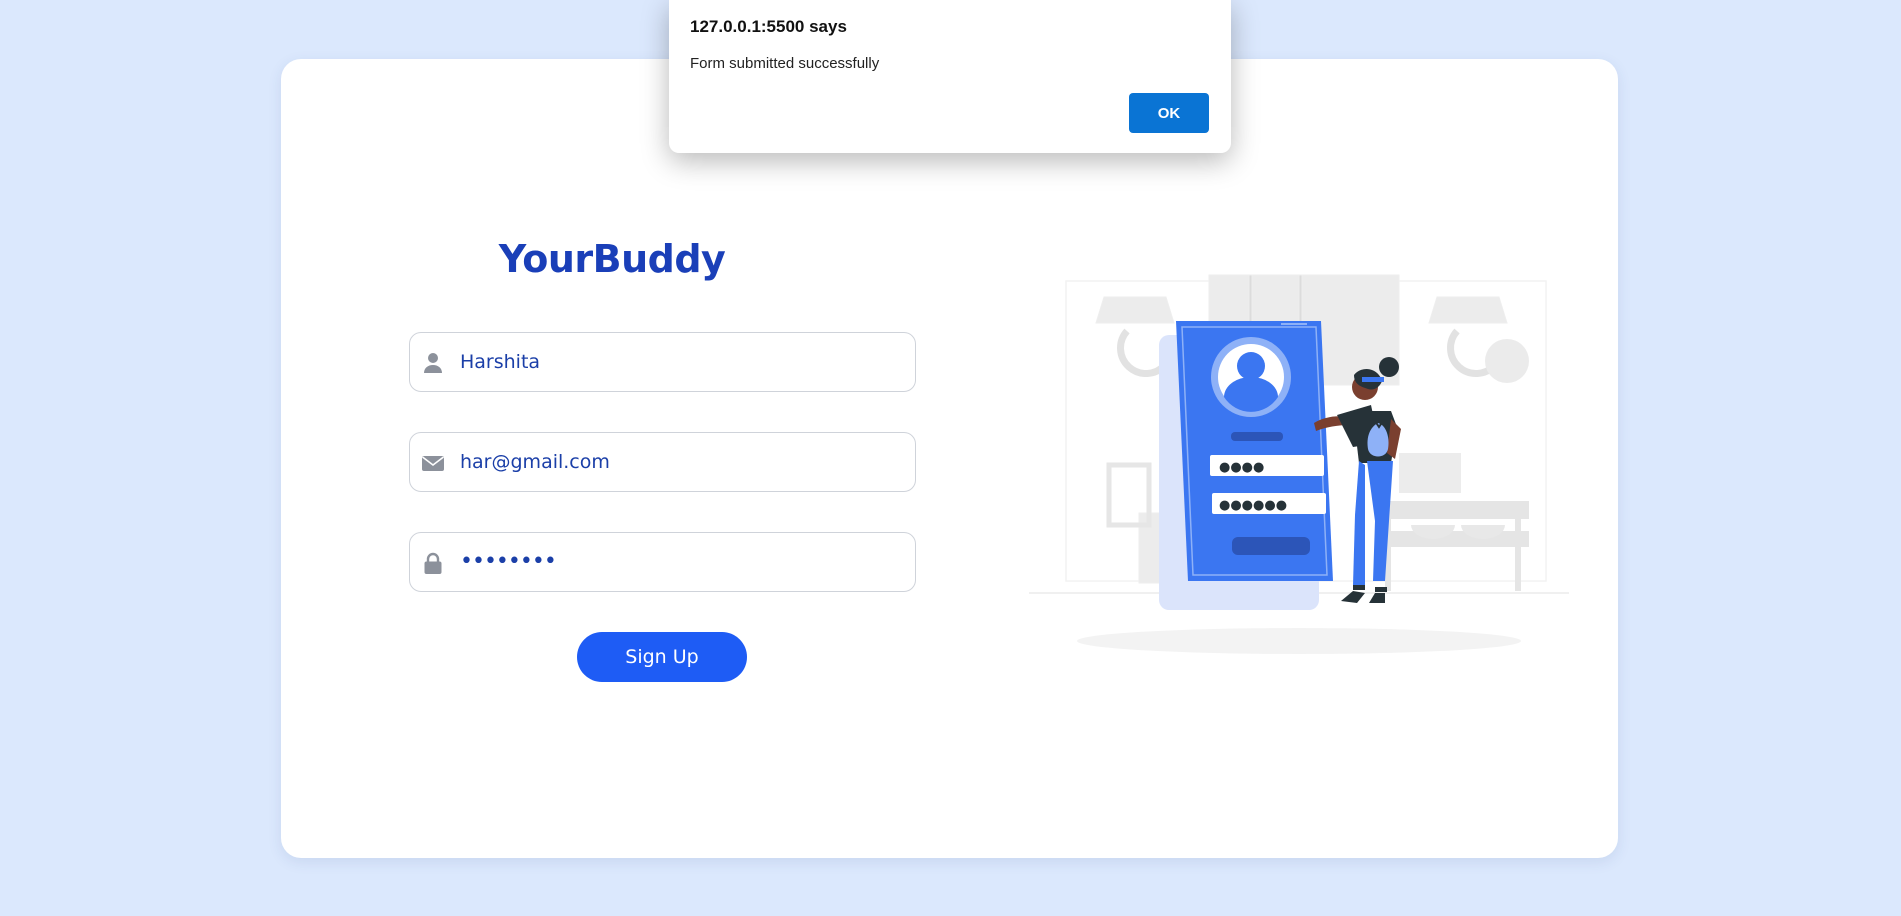 The image size is (1901, 916). What do you see at coordinates (612, 259) in the screenshot?
I see `brand-title: YourBuddy` at bounding box center [612, 259].